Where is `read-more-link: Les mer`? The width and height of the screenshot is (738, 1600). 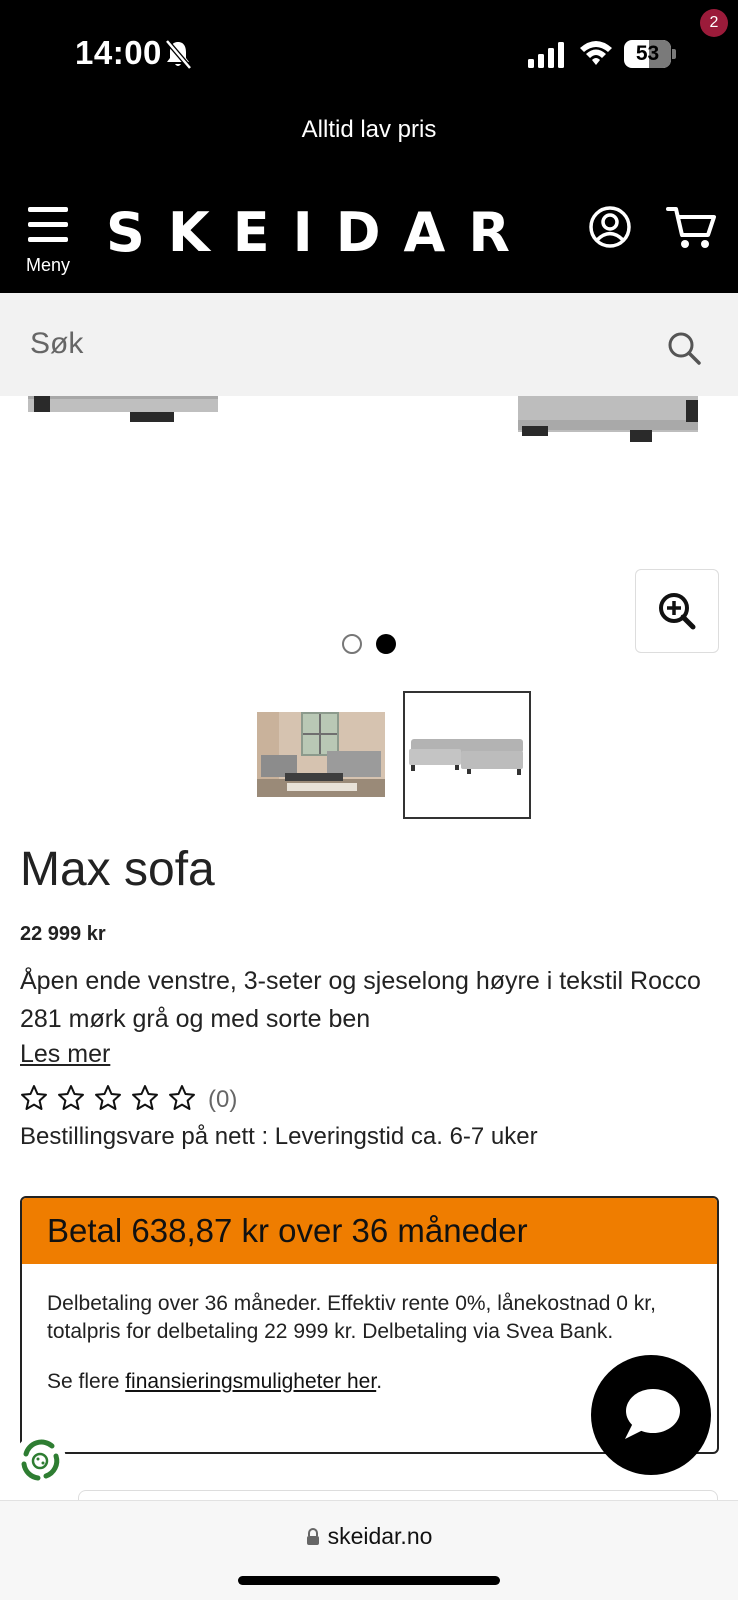 read-more-link: Les mer is located at coordinates (65, 1054).